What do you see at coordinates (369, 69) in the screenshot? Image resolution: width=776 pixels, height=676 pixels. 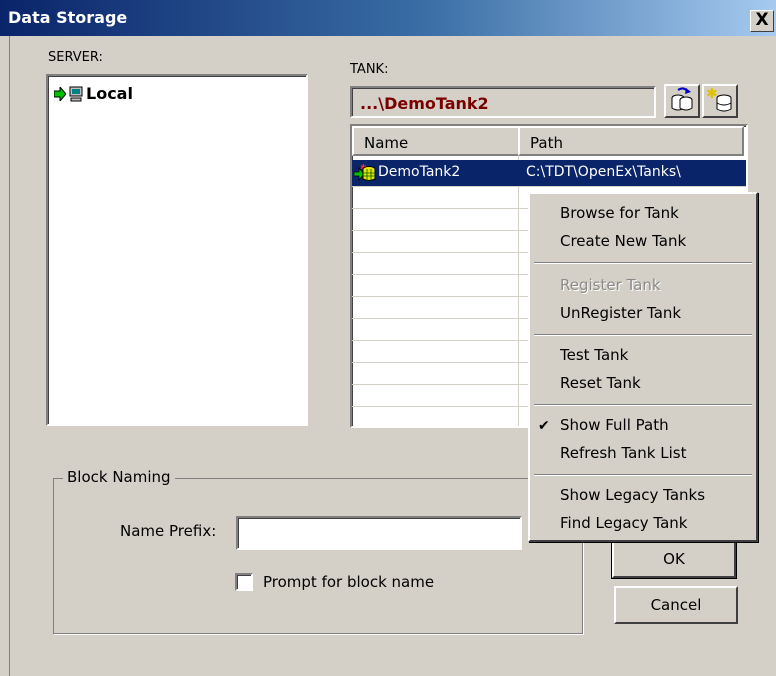 I see `tank-label: TANK:` at bounding box center [369, 69].